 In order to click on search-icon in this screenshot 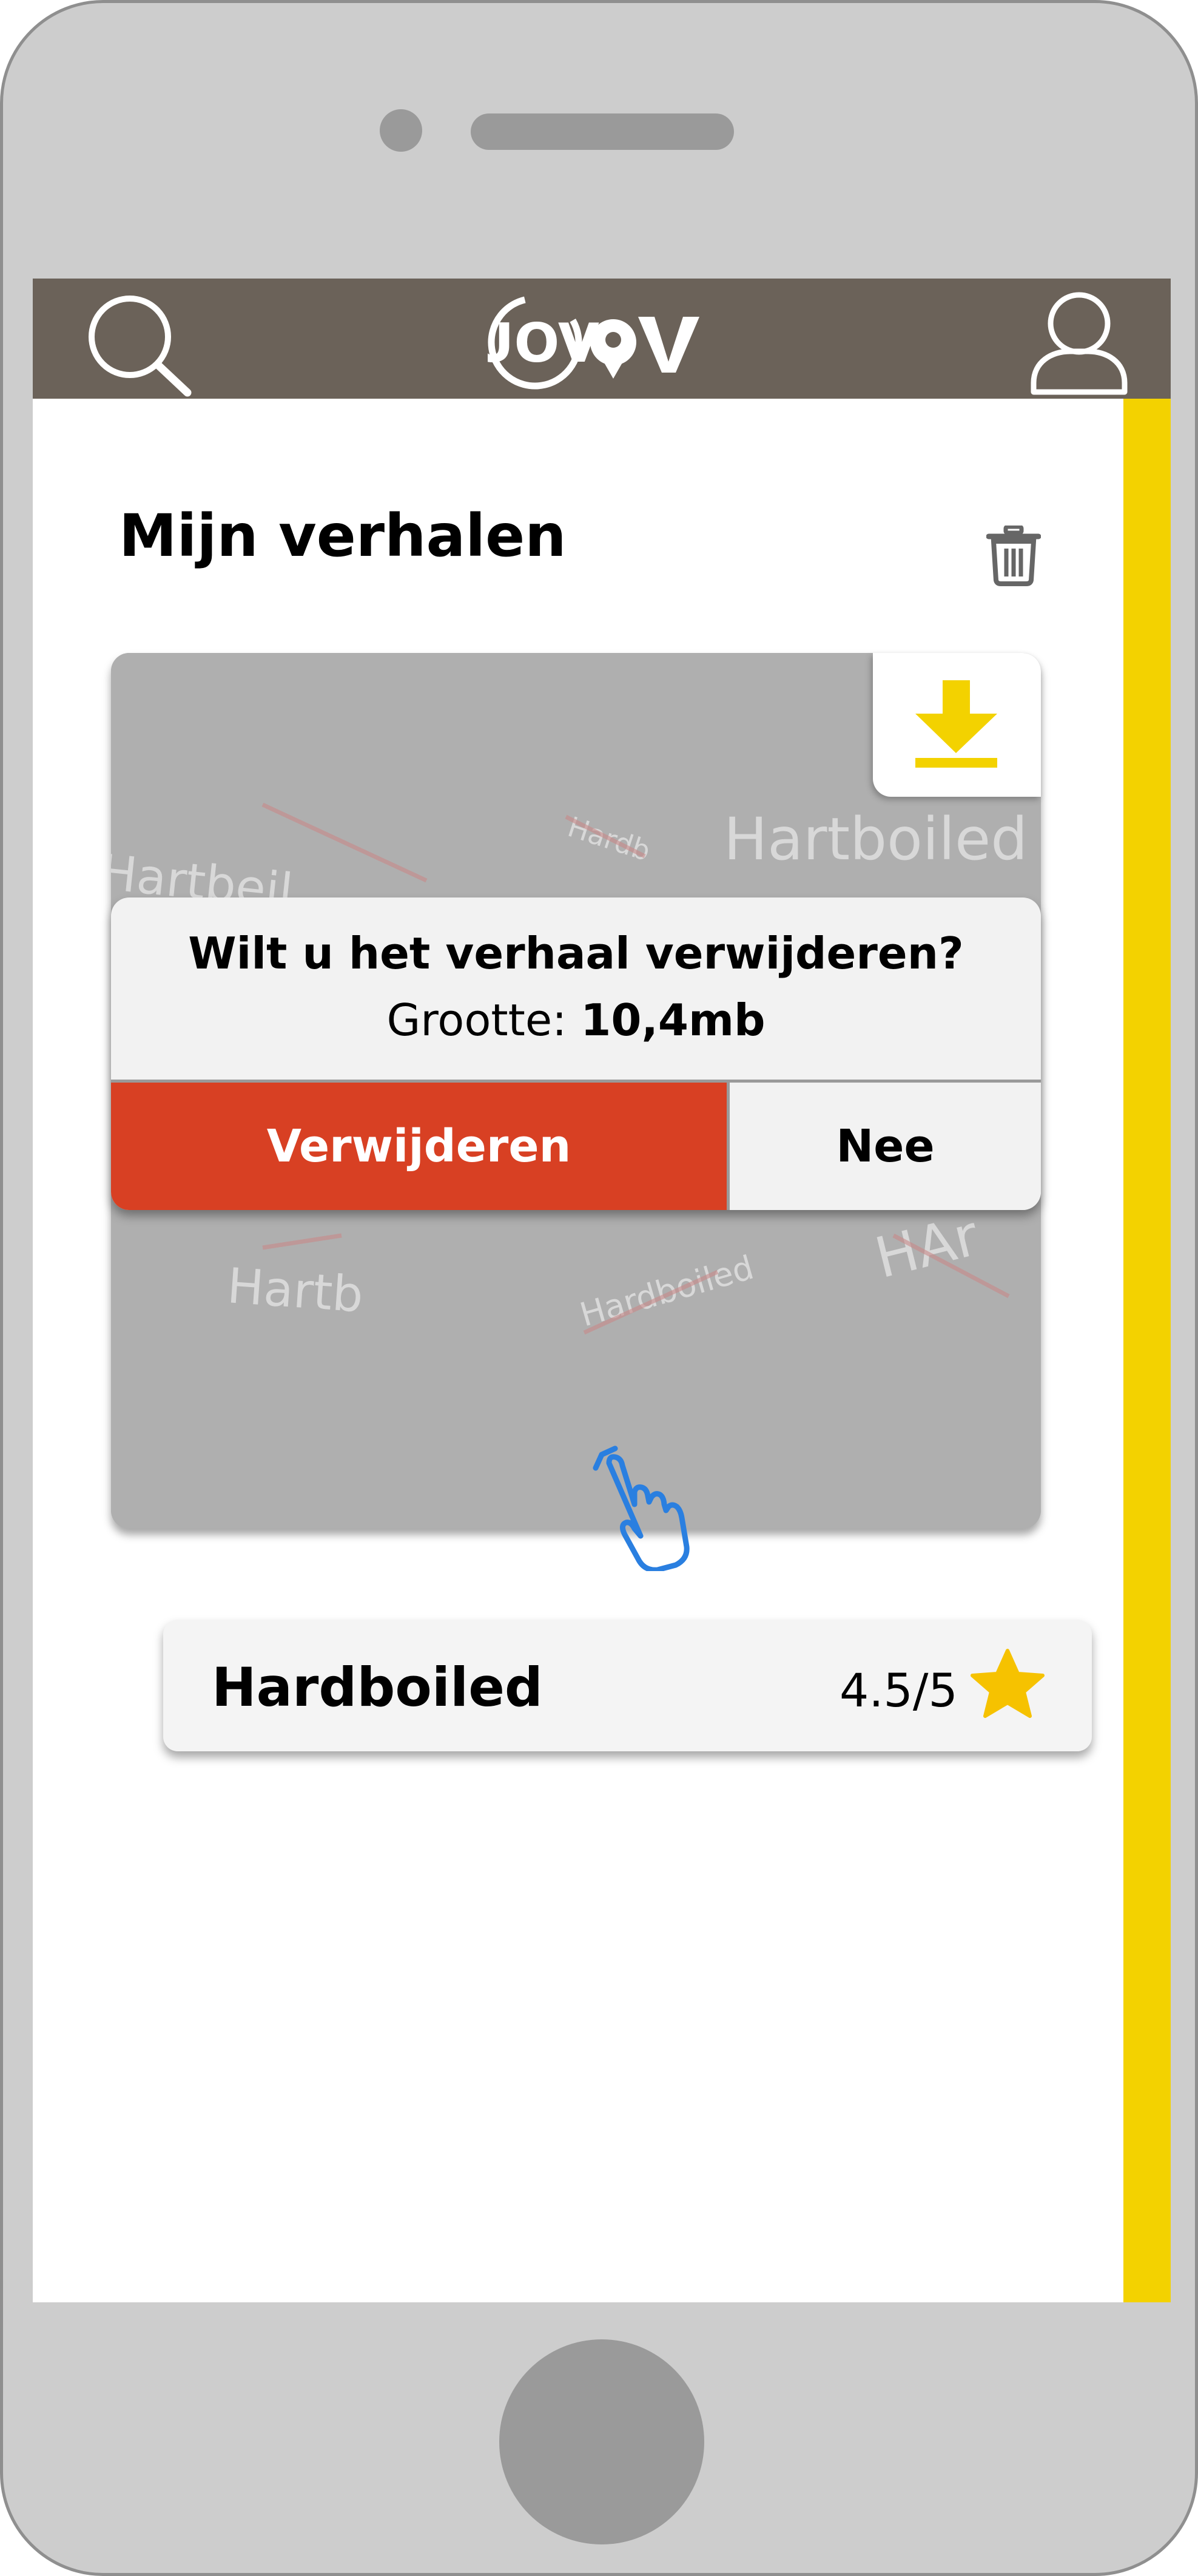, I will do `click(139, 344)`.